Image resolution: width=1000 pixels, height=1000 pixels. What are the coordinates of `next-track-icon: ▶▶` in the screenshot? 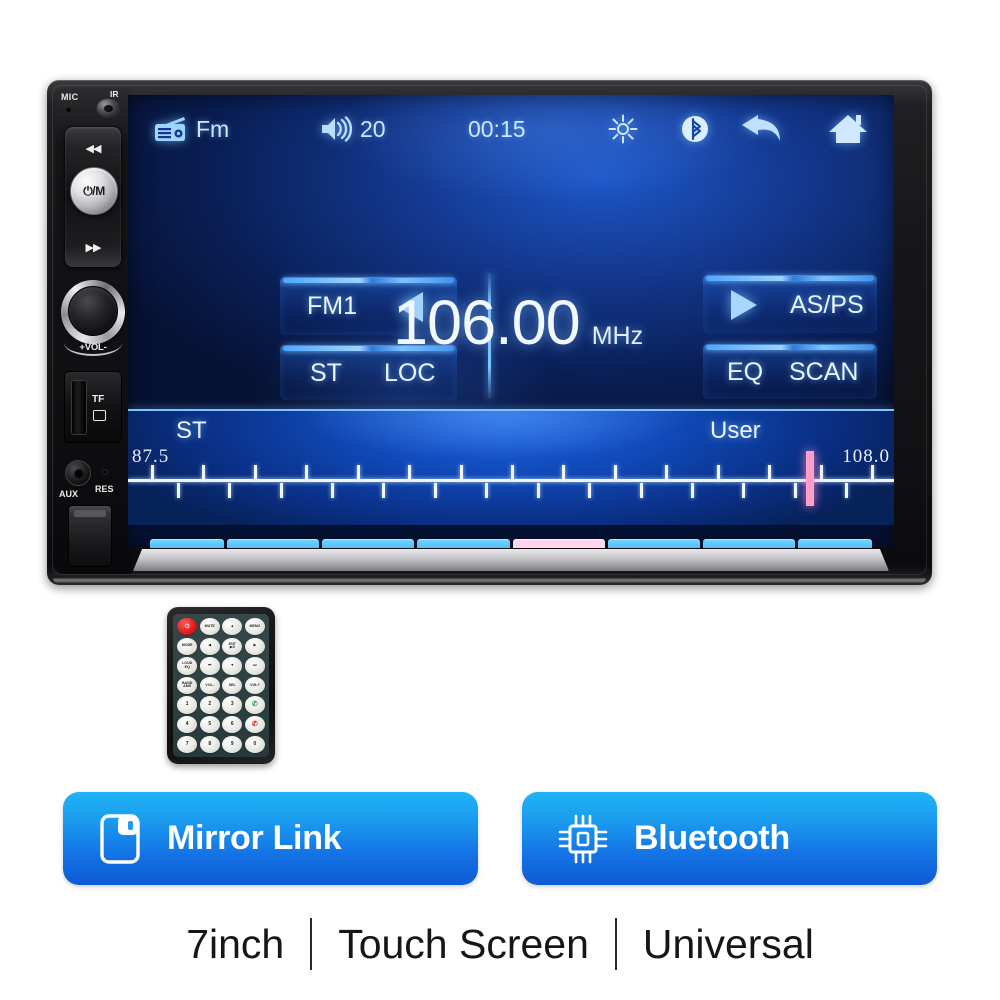 It's located at (93, 247).